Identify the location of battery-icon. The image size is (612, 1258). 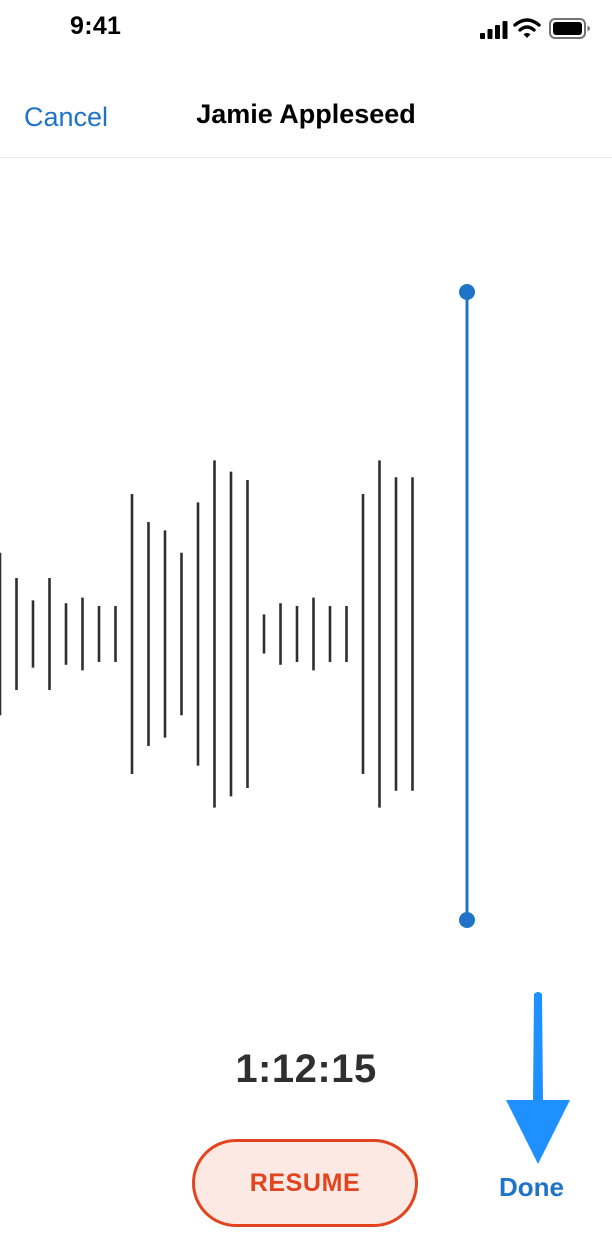
(569, 28).